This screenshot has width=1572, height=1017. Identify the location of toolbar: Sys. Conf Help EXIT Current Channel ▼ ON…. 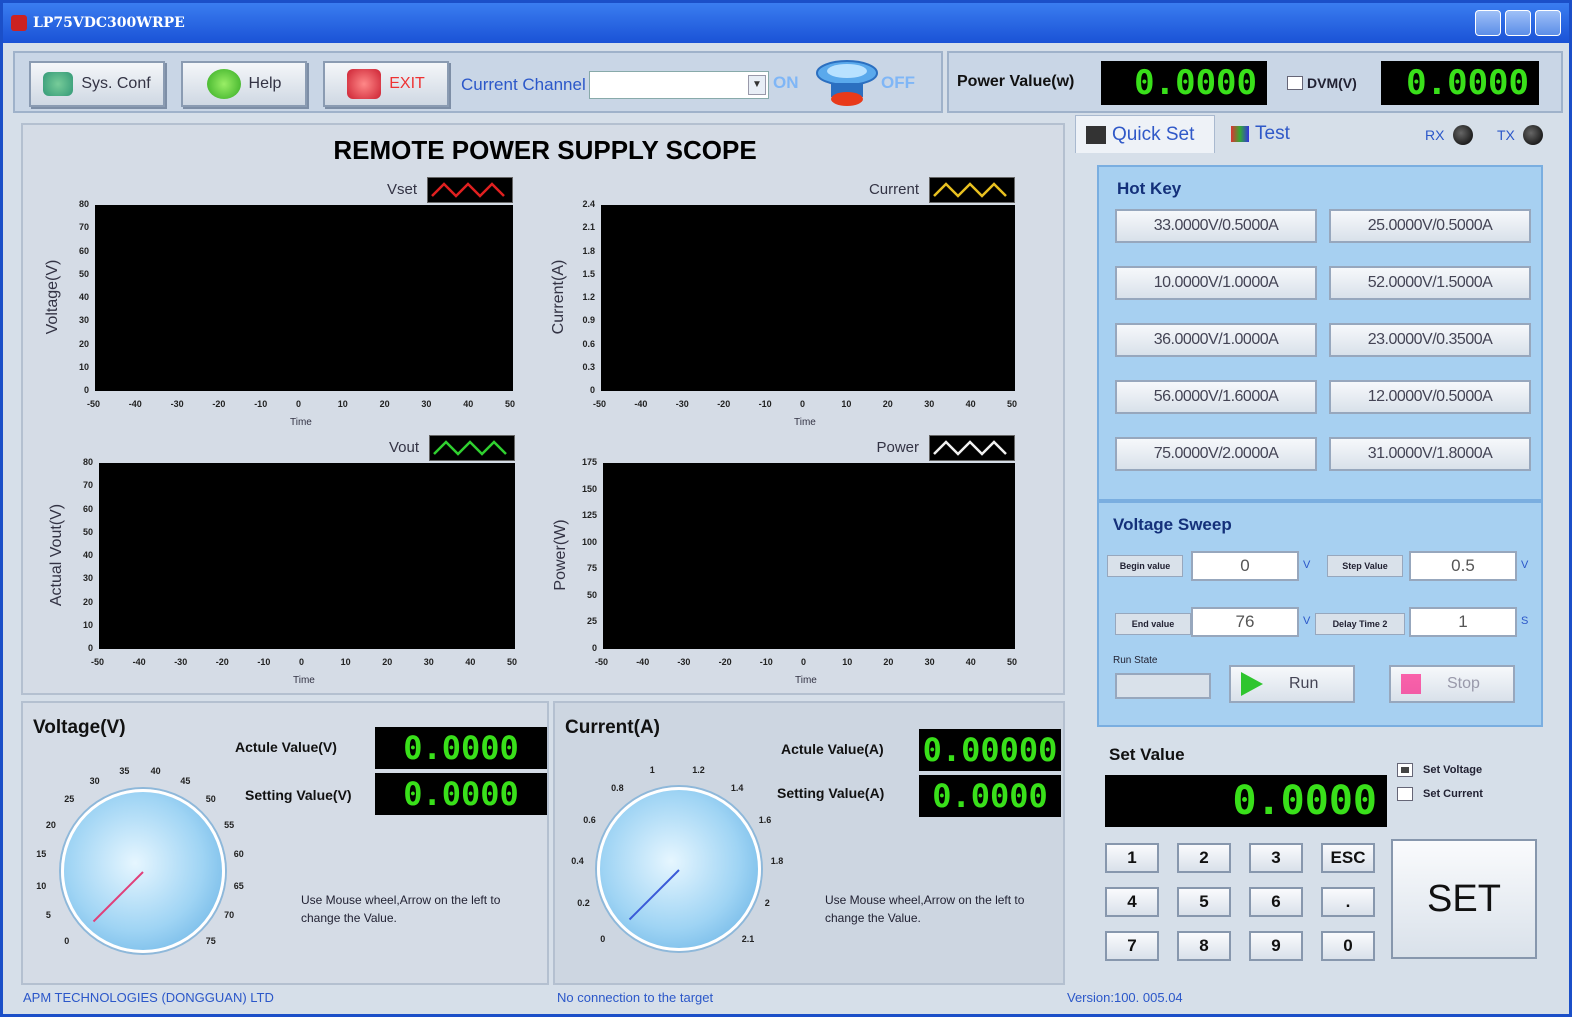
(478, 82).